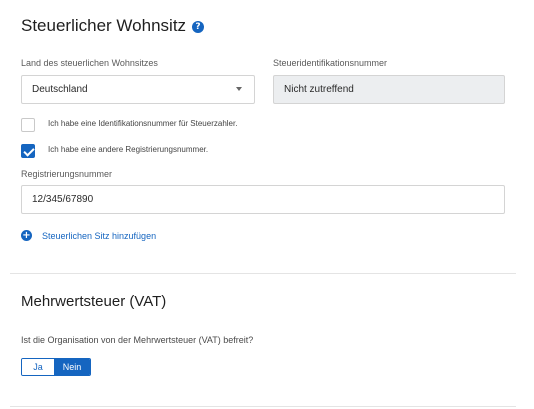 Image resolution: width=534 pixels, height=409 pixels. Describe the element at coordinates (89, 63) in the screenshot. I see `country-label: Land des steuerlichen Wohnsitzes` at that location.